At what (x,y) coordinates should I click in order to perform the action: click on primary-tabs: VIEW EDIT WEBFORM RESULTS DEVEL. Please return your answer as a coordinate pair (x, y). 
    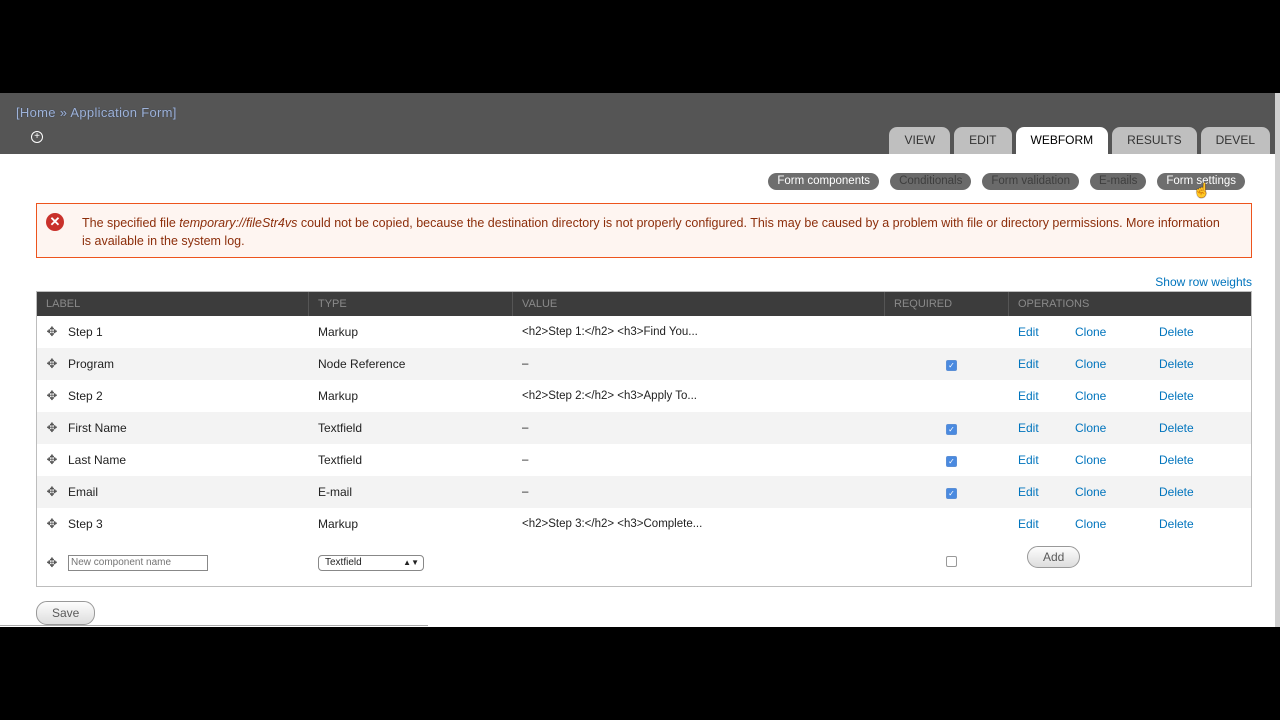
    Looking at the image, I should click on (1079, 140).